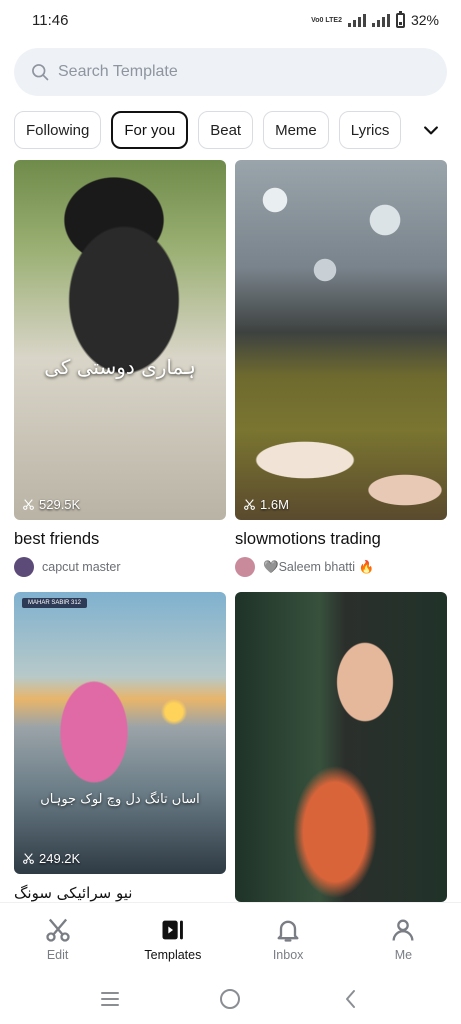  What do you see at coordinates (370, 130) in the screenshot?
I see `tab-lyrics: Lyrics` at bounding box center [370, 130].